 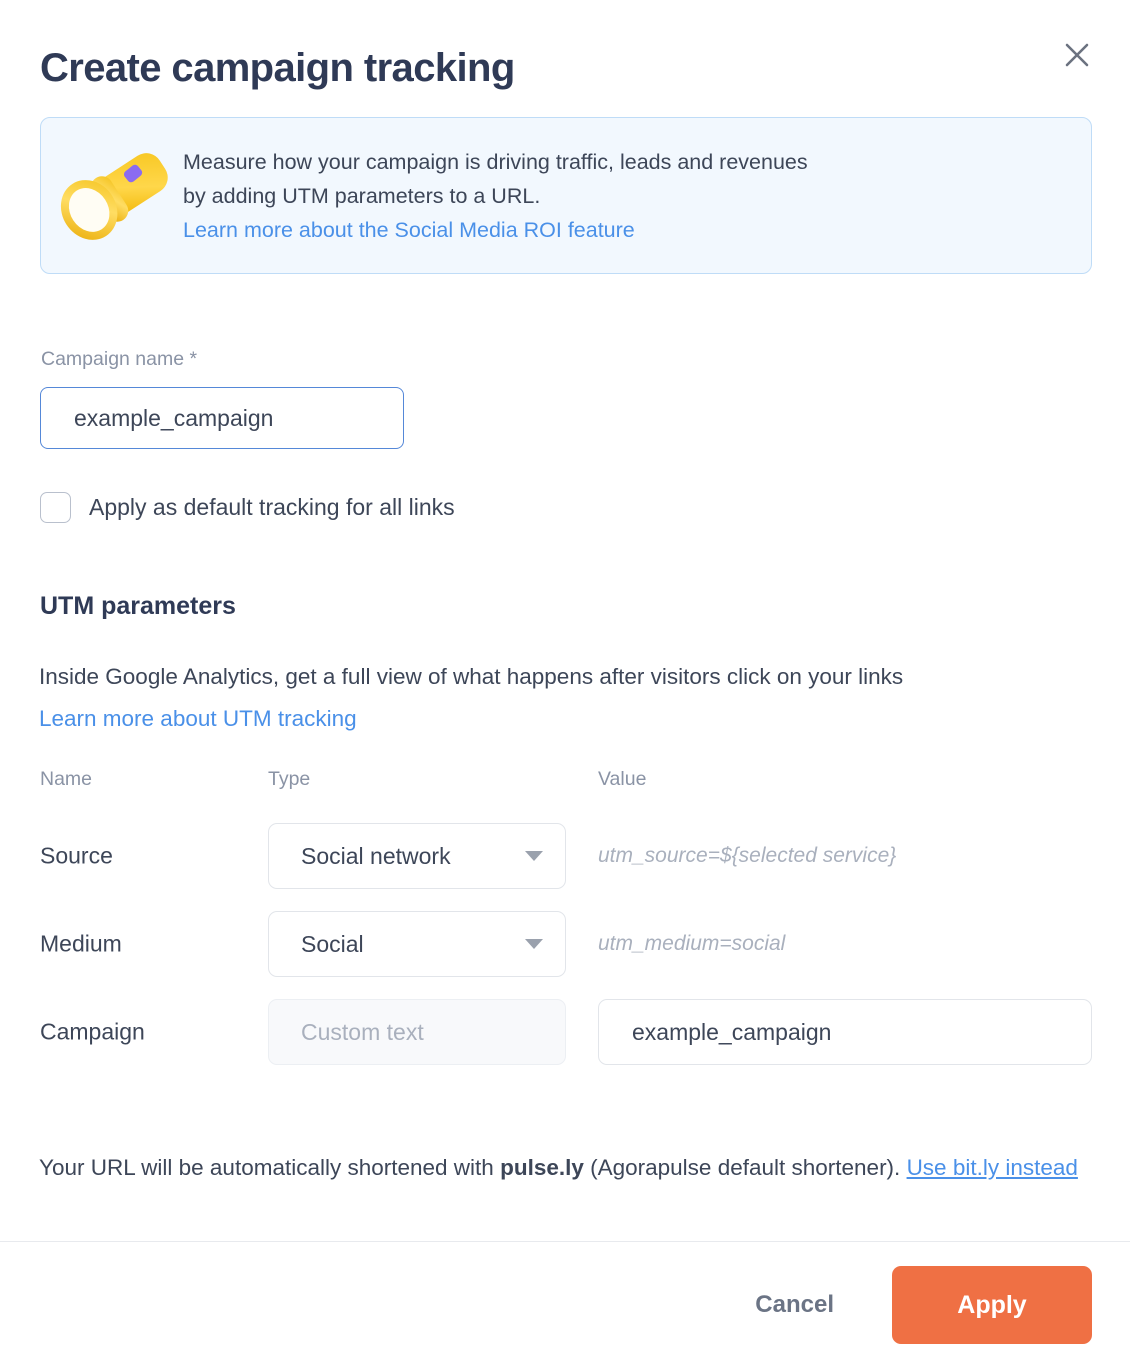 I want to click on close-dialog-button, so click(x=1077, y=55).